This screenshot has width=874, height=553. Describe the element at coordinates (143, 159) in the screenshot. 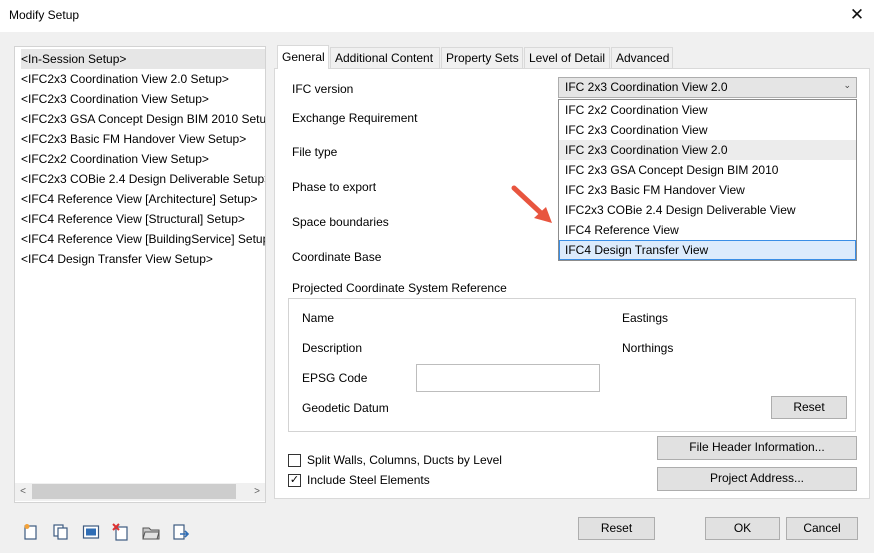

I see `setup-item-ifc2x2-cv: <IFC2x2 Coordination View Setup>` at that location.